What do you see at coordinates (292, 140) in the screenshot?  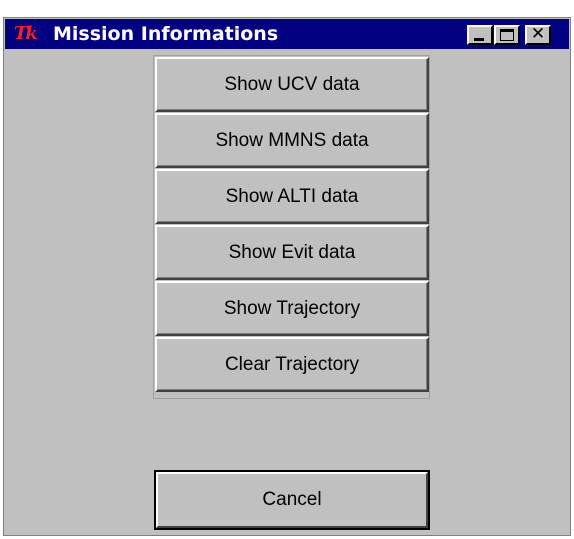 I see `show-mmns-data-button: Show MMNS data` at bounding box center [292, 140].